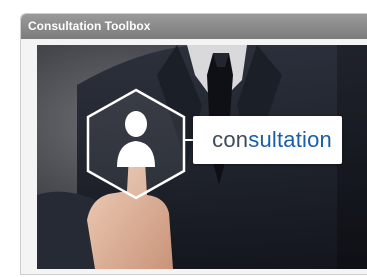 This screenshot has width=367, height=277. What do you see at coordinates (290, 139) in the screenshot?
I see `label-part-b: sultation` at bounding box center [290, 139].